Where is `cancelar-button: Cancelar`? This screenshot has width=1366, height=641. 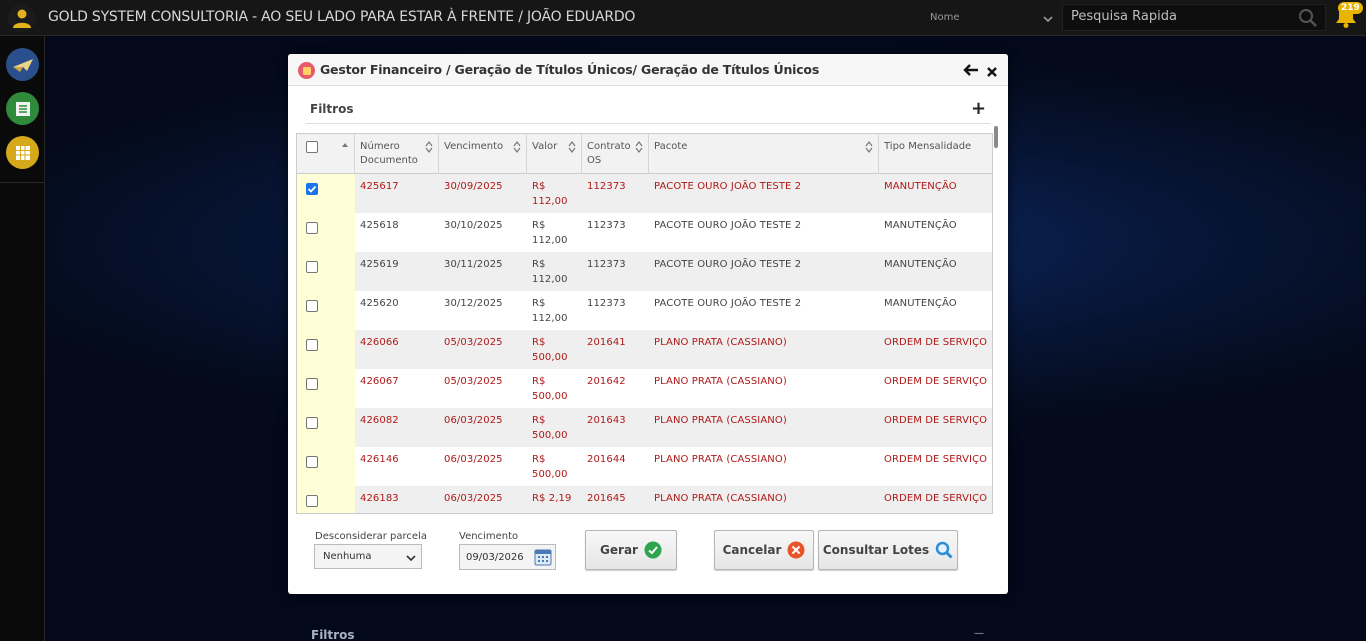 cancelar-button: Cancelar is located at coordinates (764, 550).